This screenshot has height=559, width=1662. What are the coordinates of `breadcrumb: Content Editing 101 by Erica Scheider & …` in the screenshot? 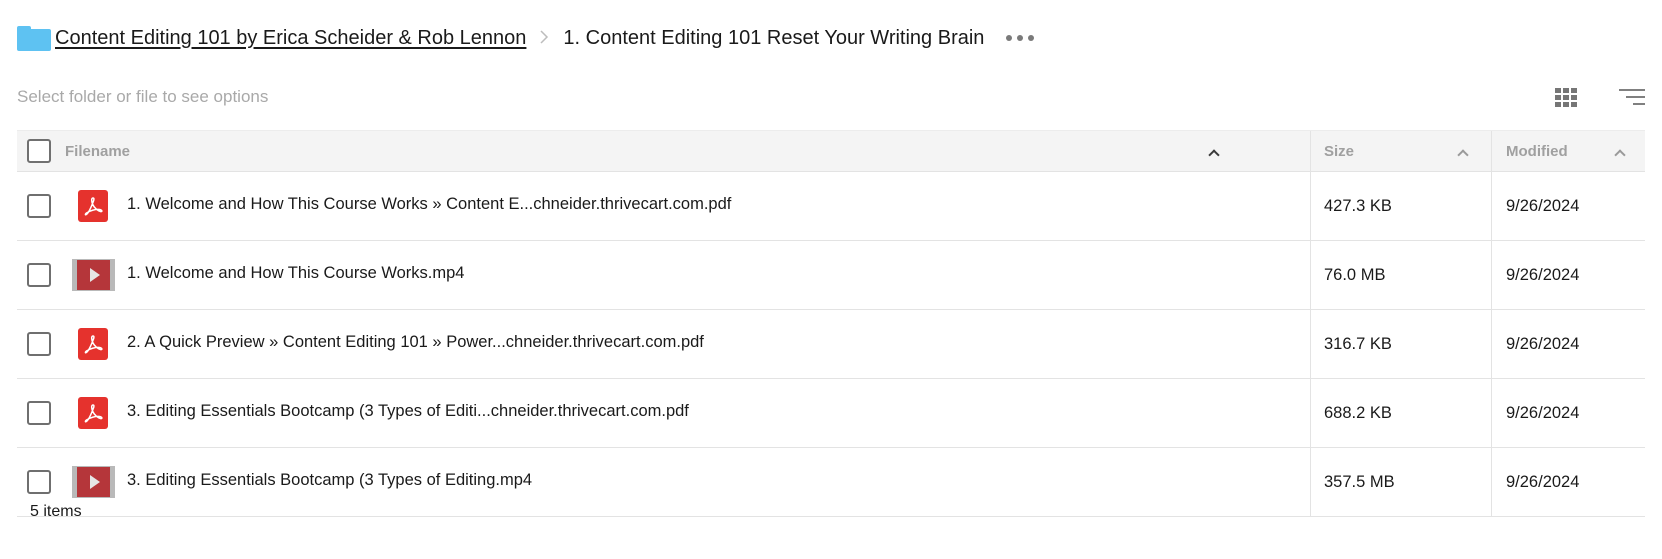 It's located at (526, 38).